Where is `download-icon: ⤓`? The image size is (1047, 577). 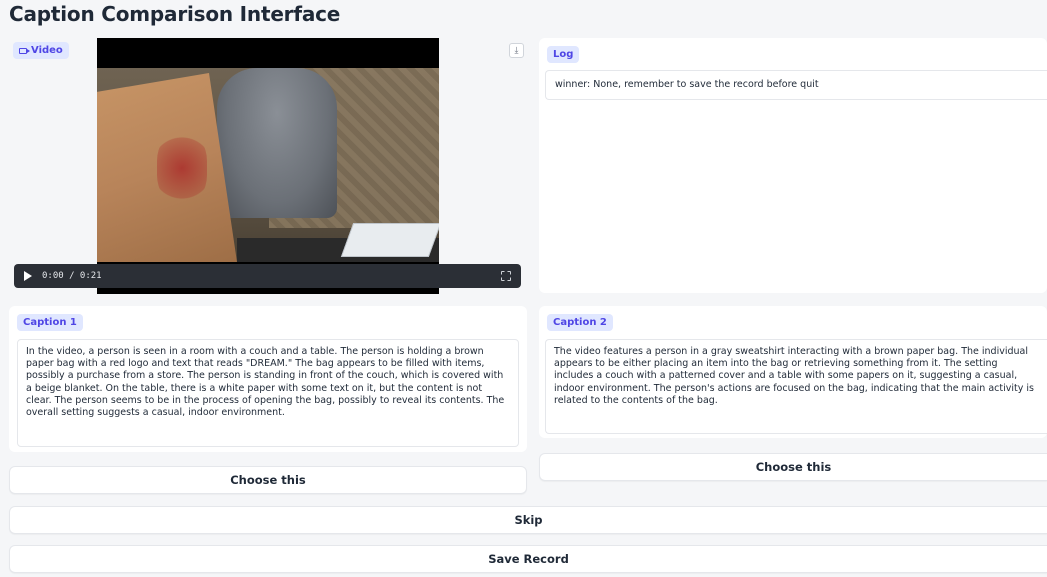
download-icon: ⤓ is located at coordinates (516, 50).